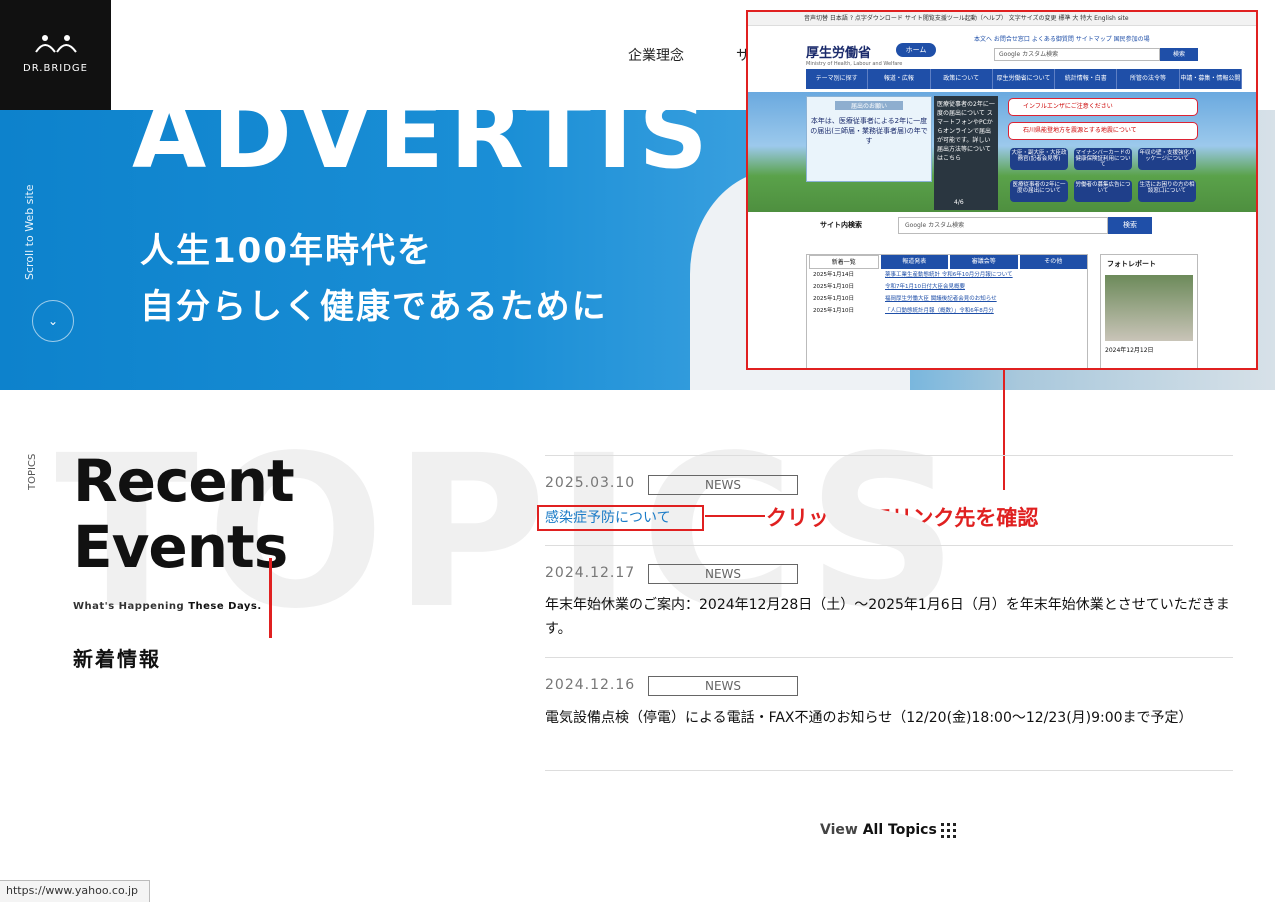 This screenshot has height=902, width=1275. Describe the element at coordinates (1103, 131) in the screenshot. I see `mhlw-alert-2: 石川県能登地方を震源とする地震について` at that location.